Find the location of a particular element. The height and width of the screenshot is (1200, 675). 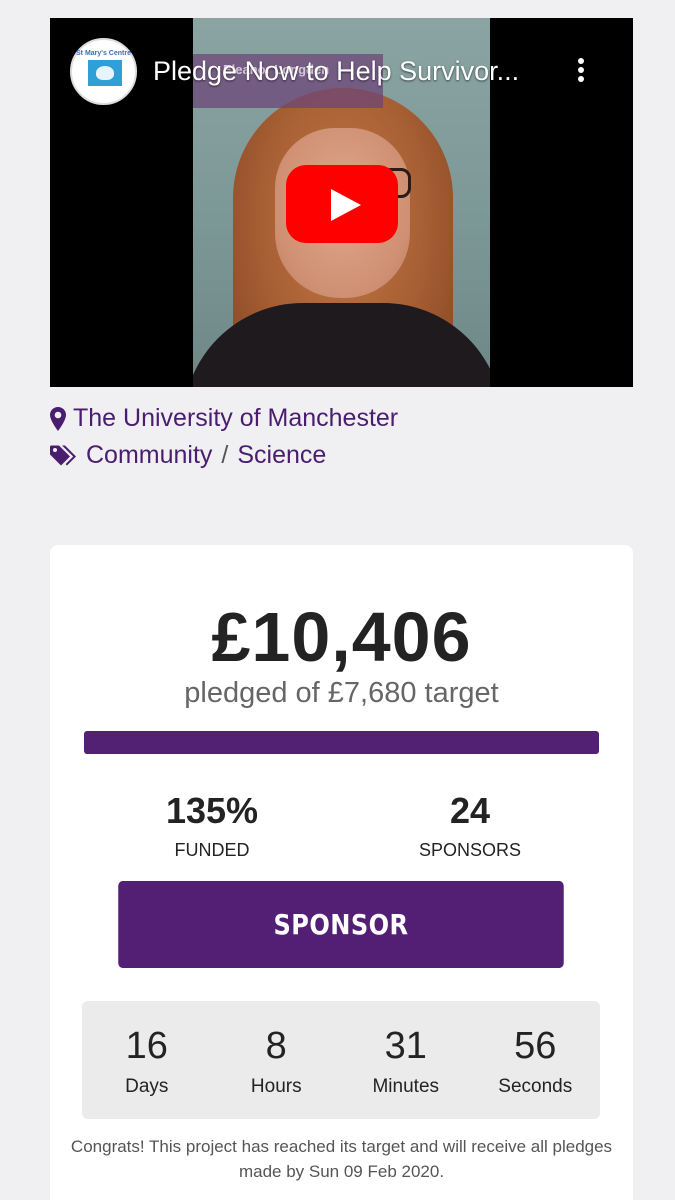

funded-value: 135% is located at coordinates (212, 810).